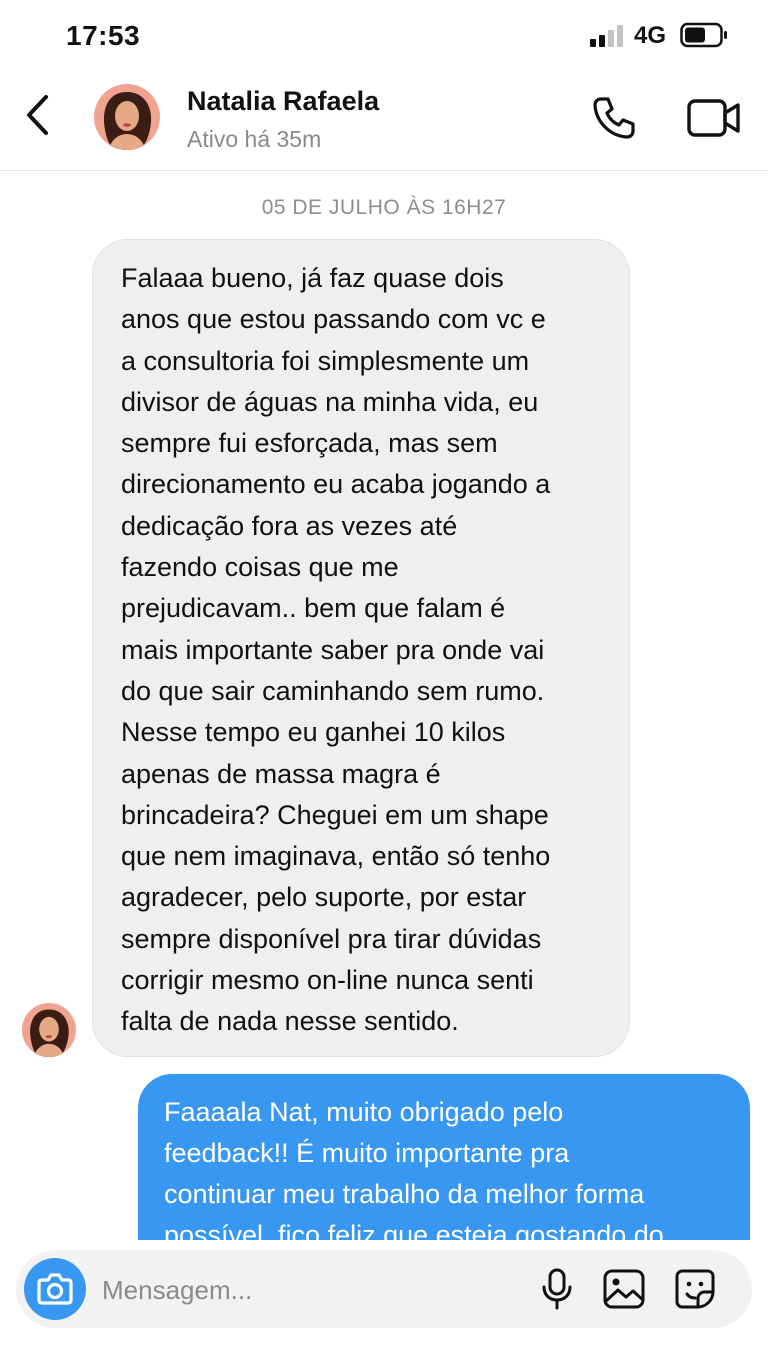 The height and width of the screenshot is (1359, 768). Describe the element at coordinates (614, 118) in the screenshot. I see `phone-icon` at that location.